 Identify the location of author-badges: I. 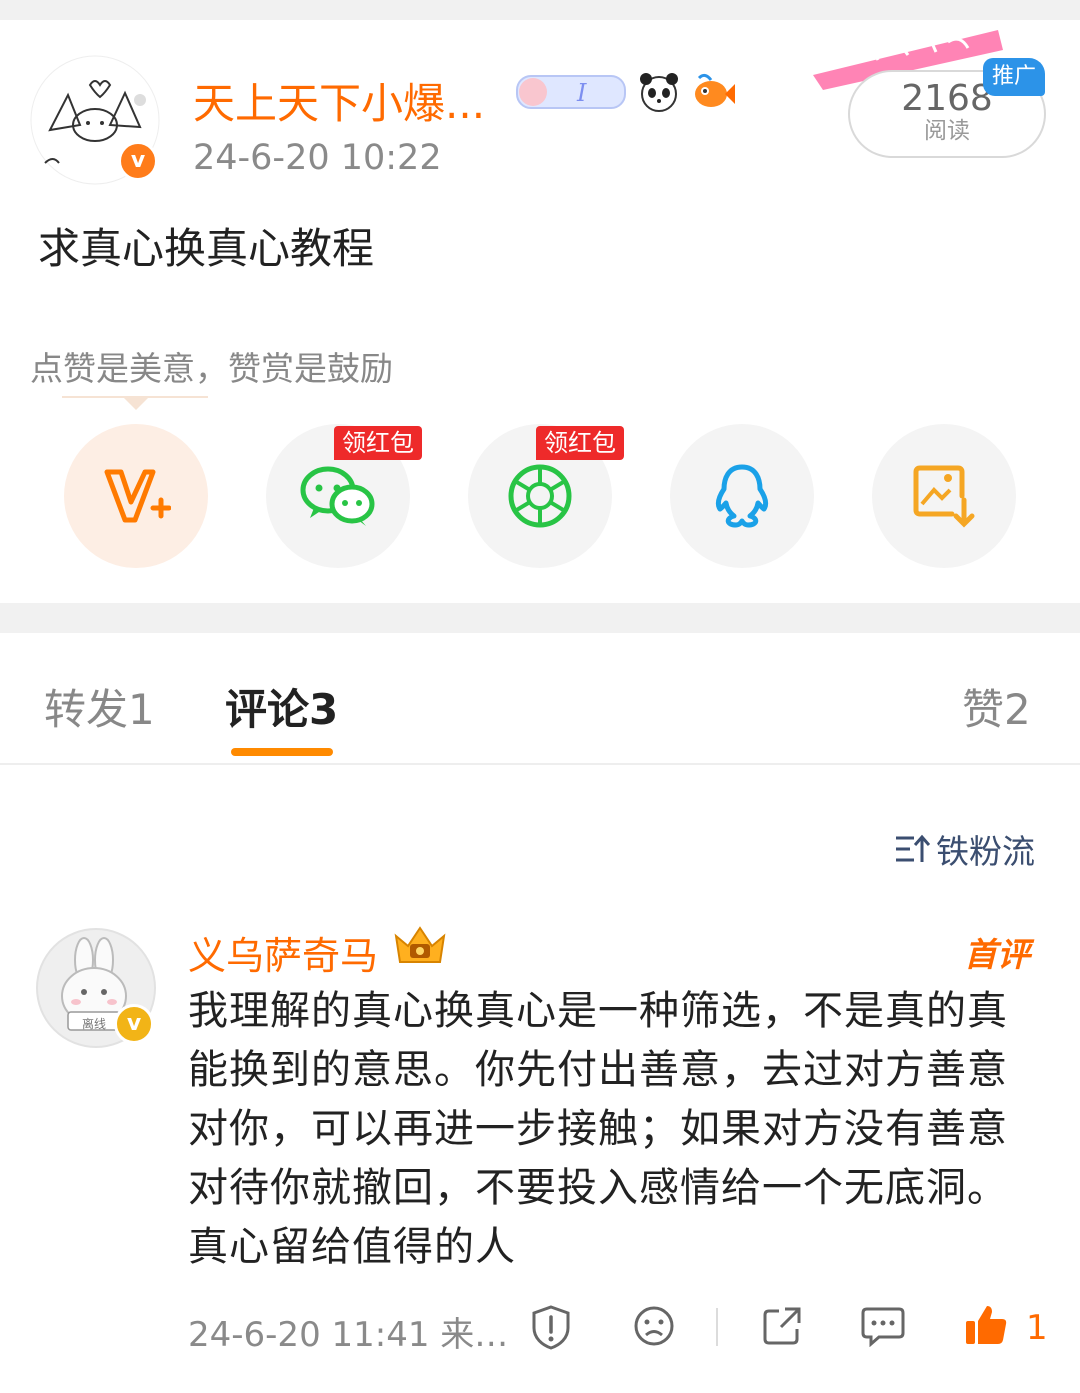
(625, 92).